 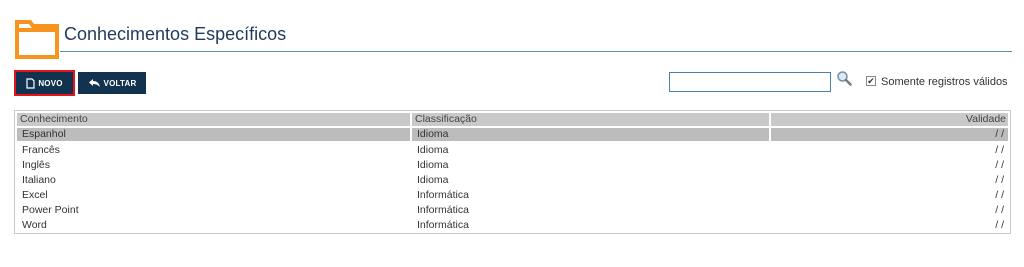 I want to click on page-title: Conhecimentos Específicos, so click(x=175, y=34).